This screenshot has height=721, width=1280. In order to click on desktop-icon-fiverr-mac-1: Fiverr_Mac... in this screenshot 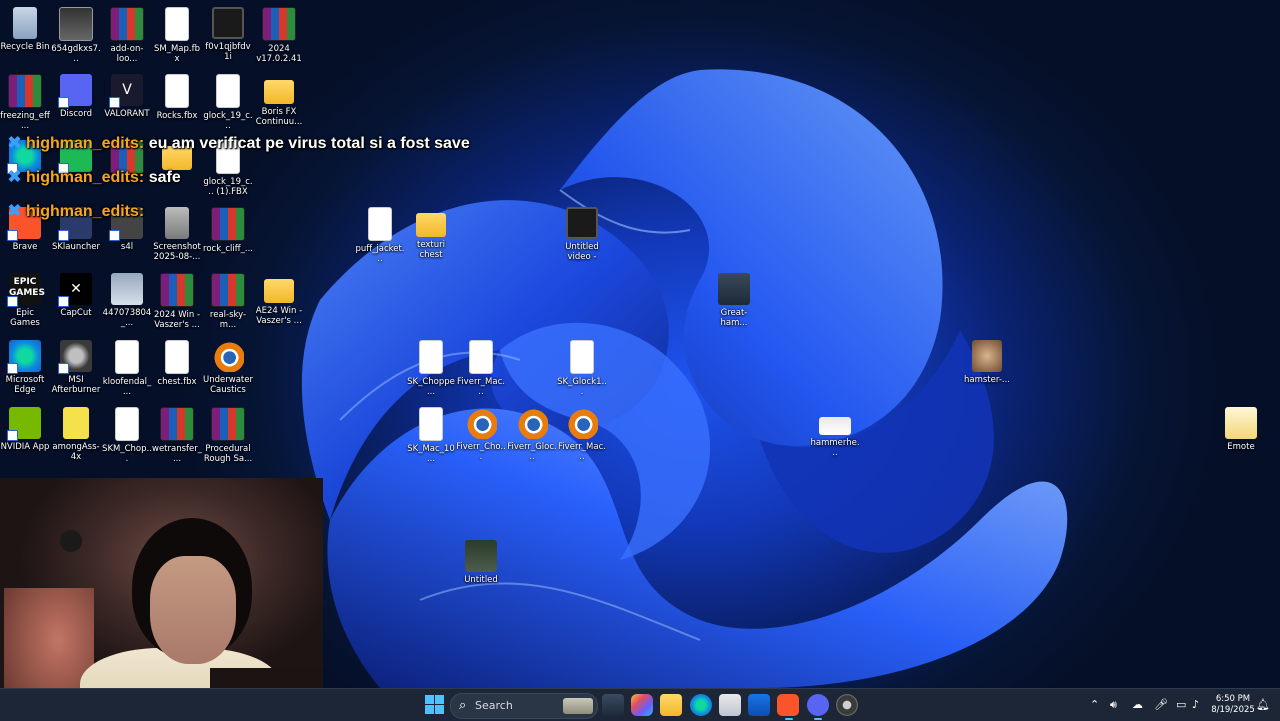, I will do `click(481, 368)`.